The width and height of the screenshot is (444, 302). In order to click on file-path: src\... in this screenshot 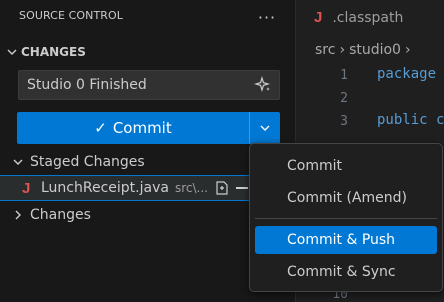, I will do `click(191, 188)`.